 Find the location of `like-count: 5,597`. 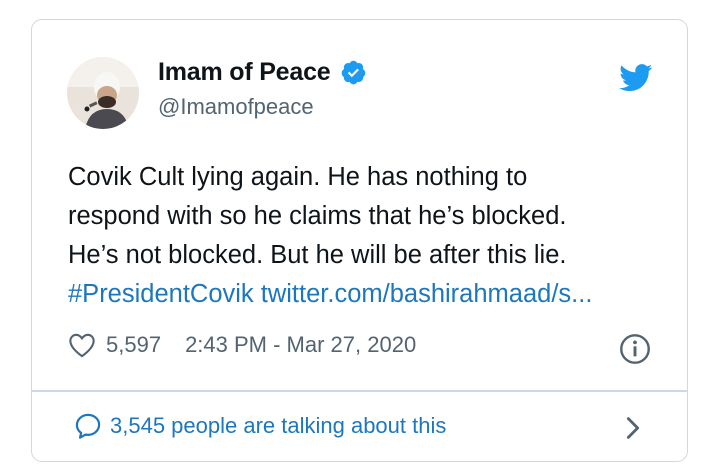

like-count: 5,597 is located at coordinates (133, 345).